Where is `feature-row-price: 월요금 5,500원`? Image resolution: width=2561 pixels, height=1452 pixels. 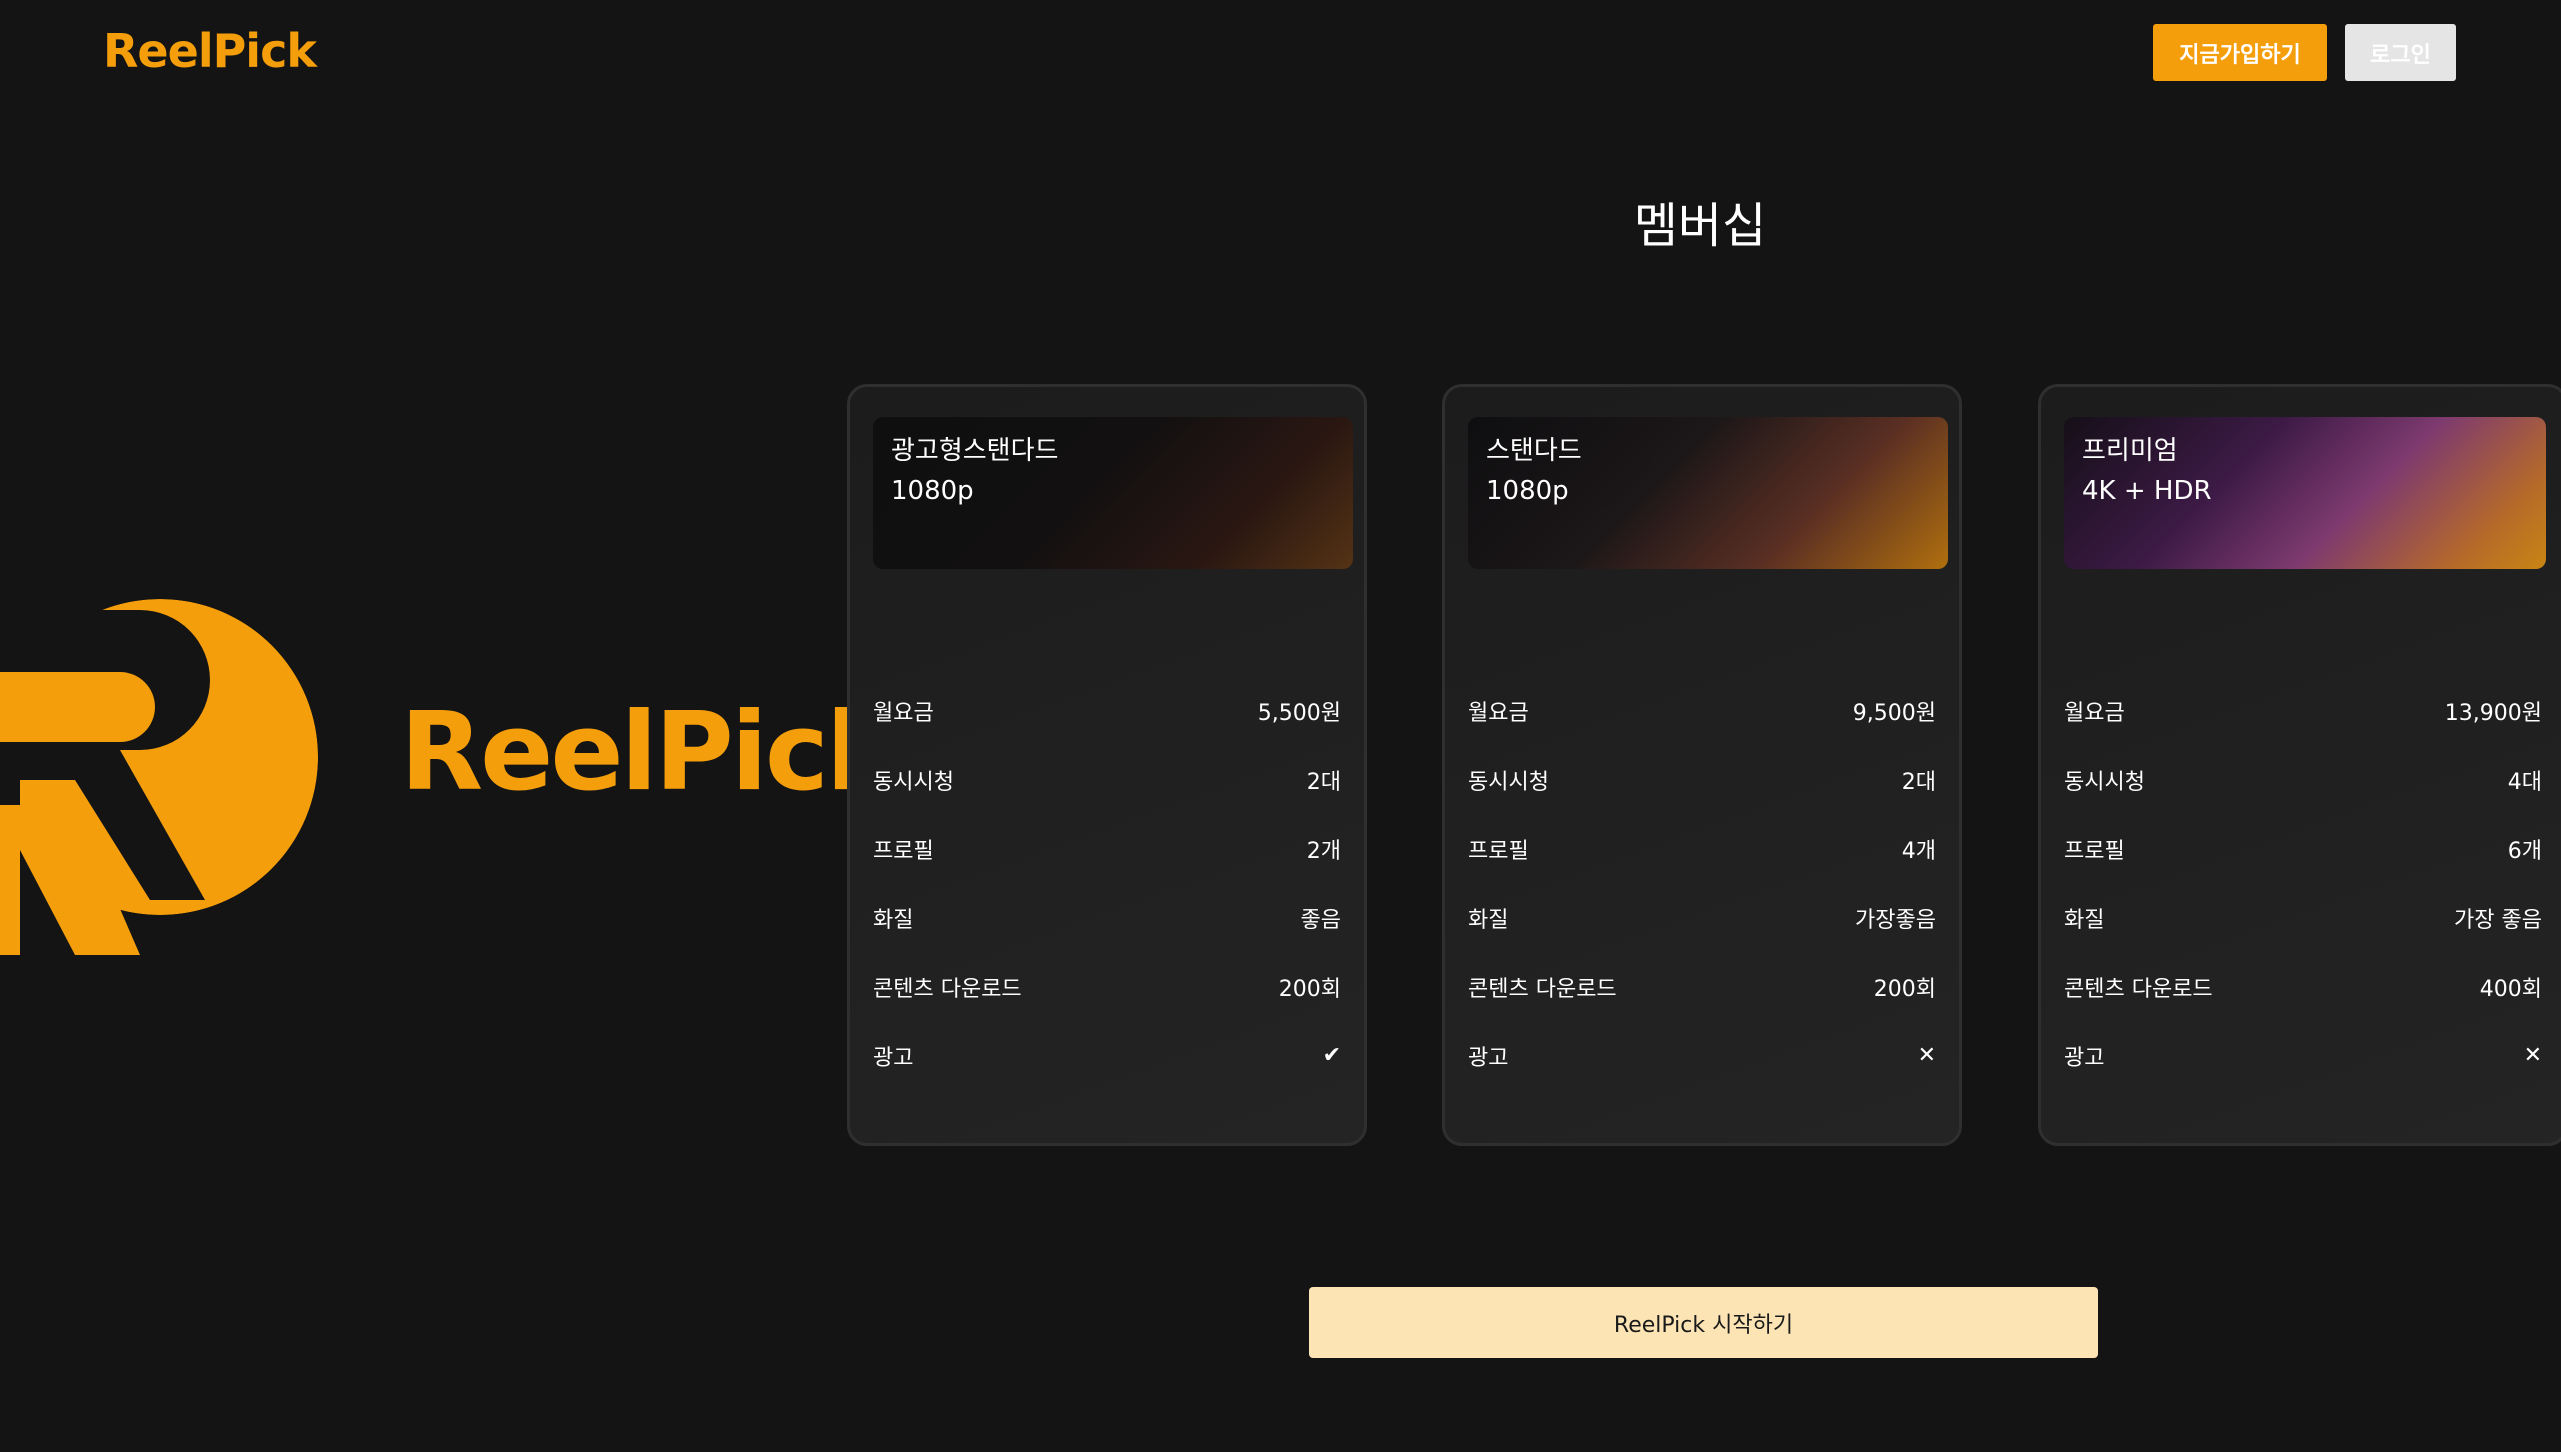 feature-row-price: 월요금 5,500원 is located at coordinates (1107, 710).